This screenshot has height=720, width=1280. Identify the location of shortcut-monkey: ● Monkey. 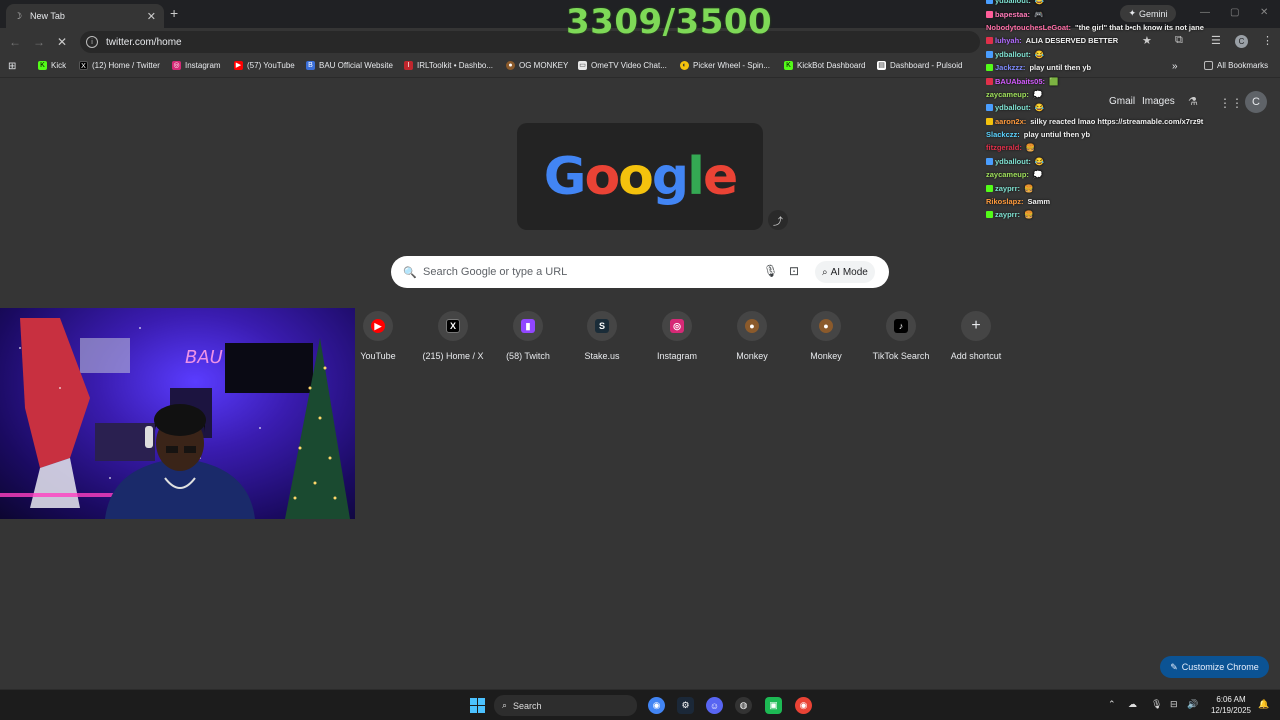
(752, 336).